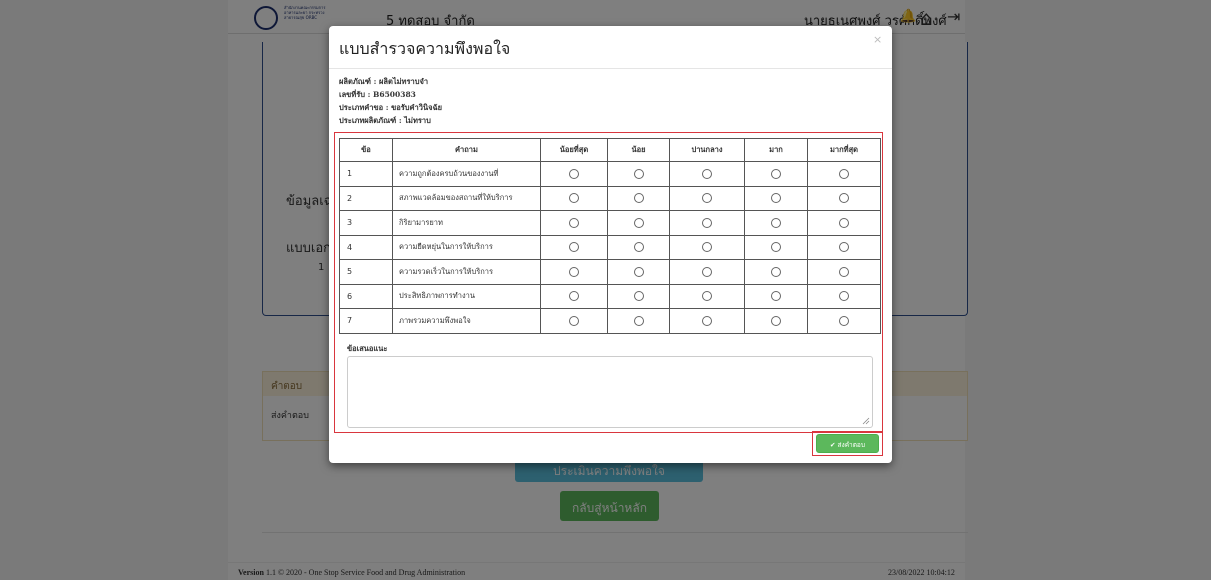 This screenshot has height=580, width=1211. Describe the element at coordinates (610, 296) in the screenshot. I see `table-row: 6 ประสิทธิภาพการทำงาน` at that location.